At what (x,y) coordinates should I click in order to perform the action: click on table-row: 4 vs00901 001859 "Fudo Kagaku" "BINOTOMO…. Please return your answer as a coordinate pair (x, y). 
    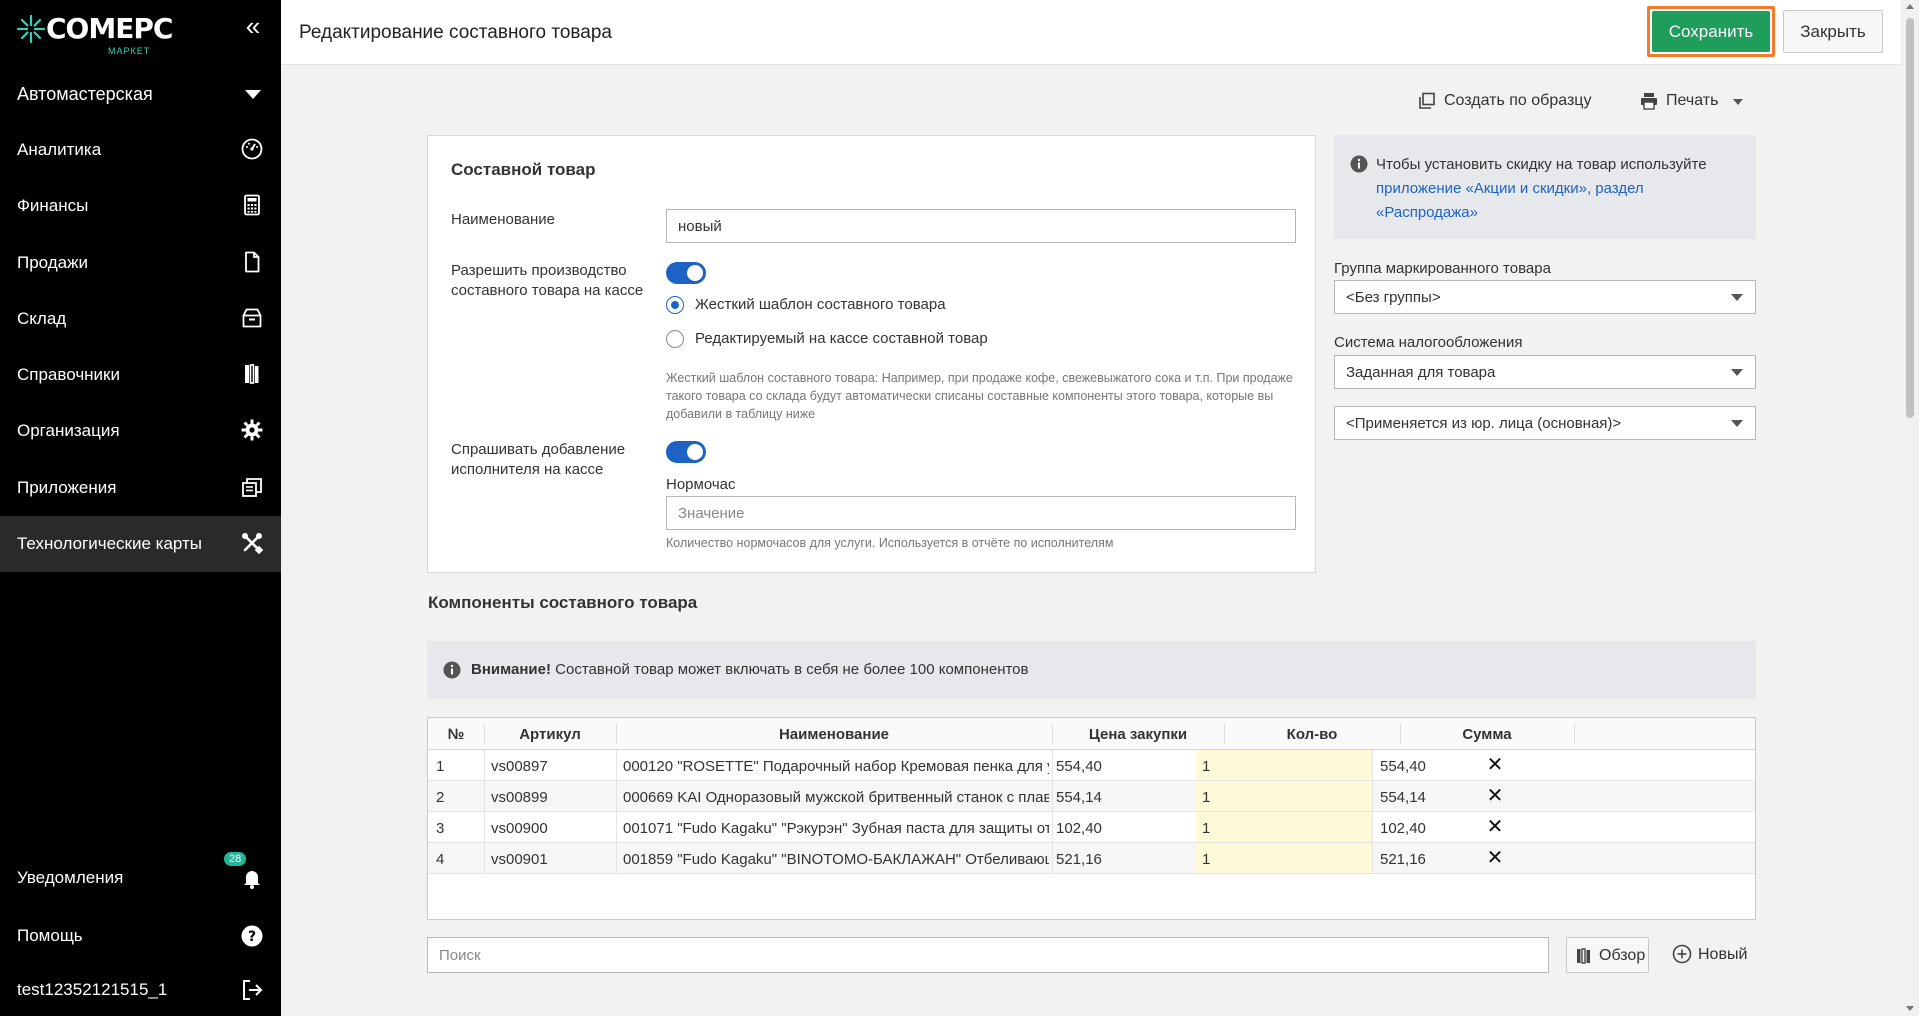
    Looking at the image, I should click on (1091, 858).